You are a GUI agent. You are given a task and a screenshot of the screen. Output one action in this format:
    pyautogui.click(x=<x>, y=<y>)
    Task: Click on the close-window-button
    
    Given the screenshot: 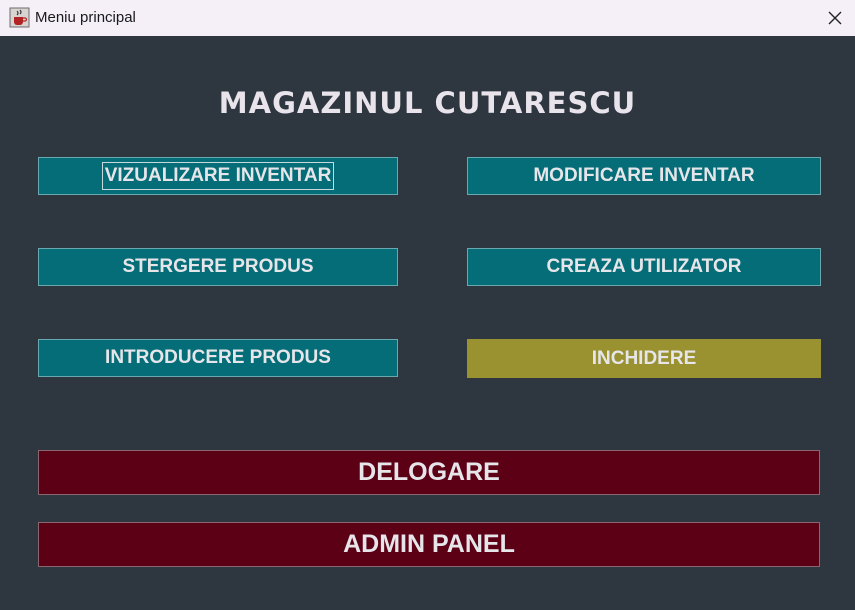 What is the action you would take?
    pyautogui.click(x=835, y=18)
    